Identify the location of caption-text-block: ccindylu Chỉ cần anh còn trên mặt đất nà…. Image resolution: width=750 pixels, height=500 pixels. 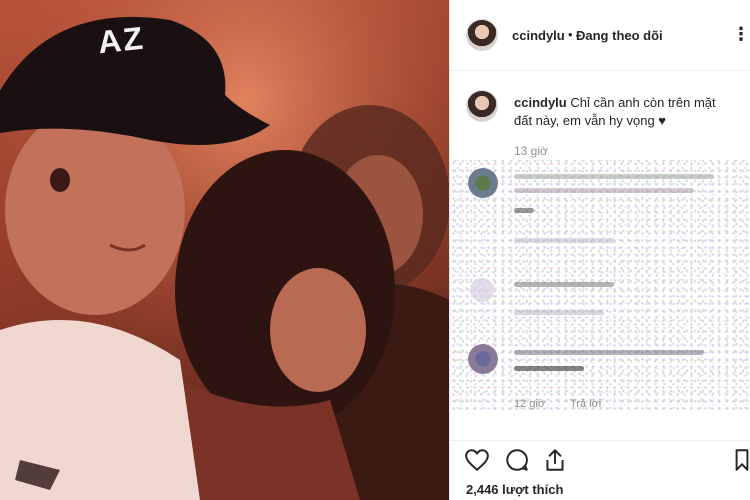
(625, 112).